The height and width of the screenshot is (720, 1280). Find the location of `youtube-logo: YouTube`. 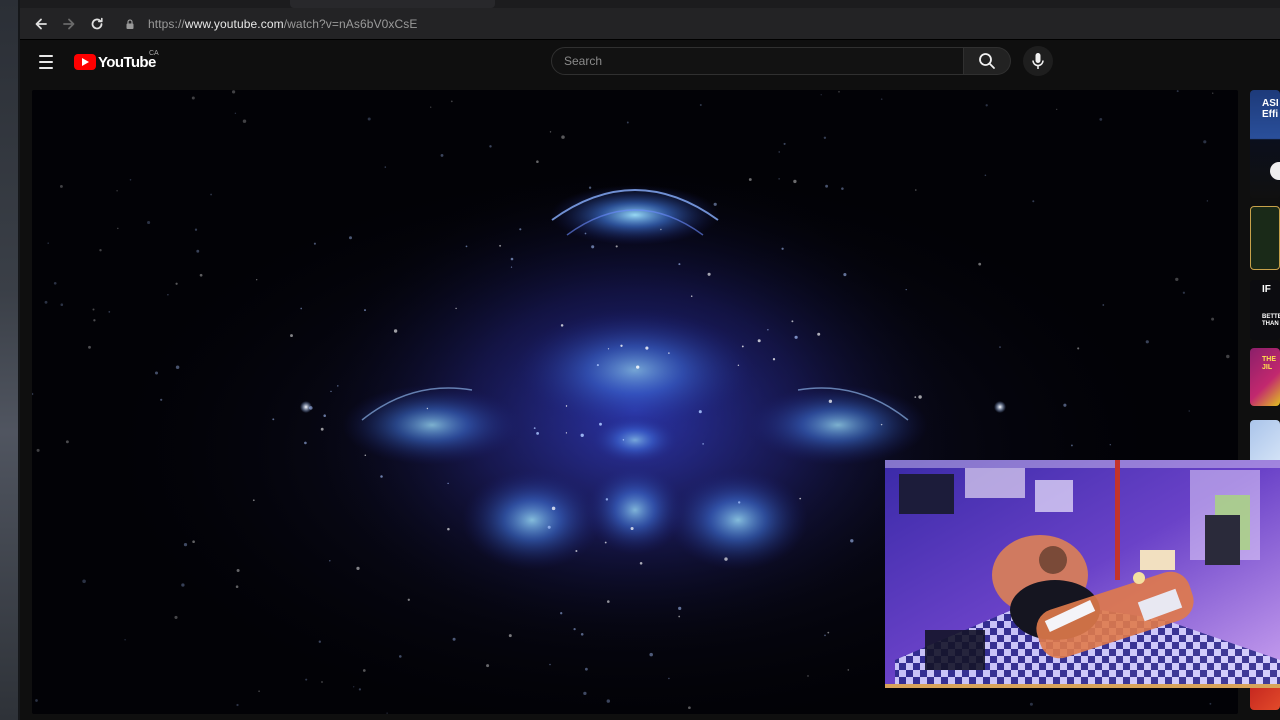

youtube-logo: YouTube is located at coordinates (115, 62).